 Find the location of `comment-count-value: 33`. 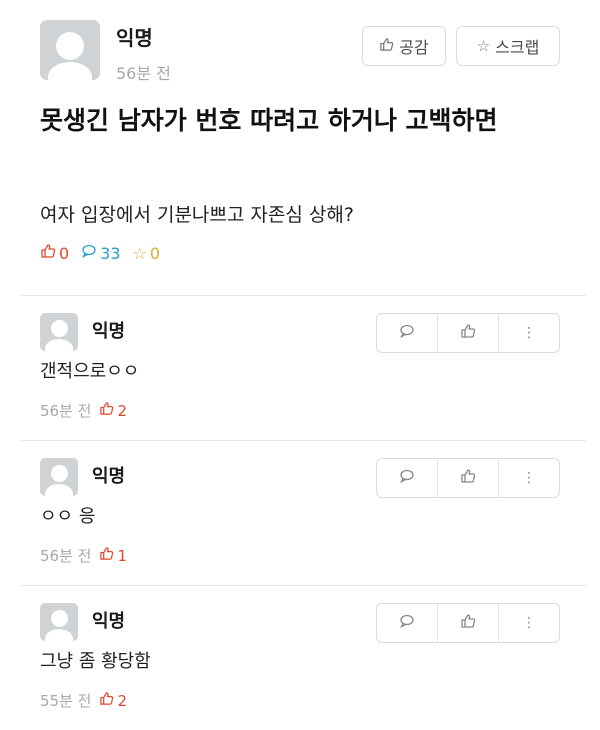

comment-count-value: 33 is located at coordinates (110, 253).